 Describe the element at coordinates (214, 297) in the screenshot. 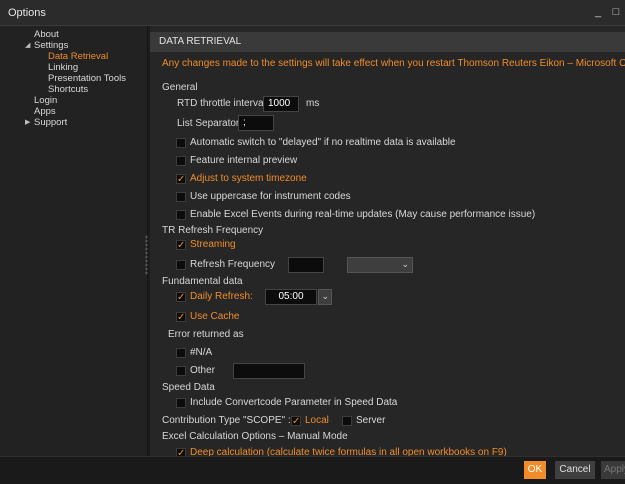

I see `option-daily-refresh: Daily Refresh:` at that location.